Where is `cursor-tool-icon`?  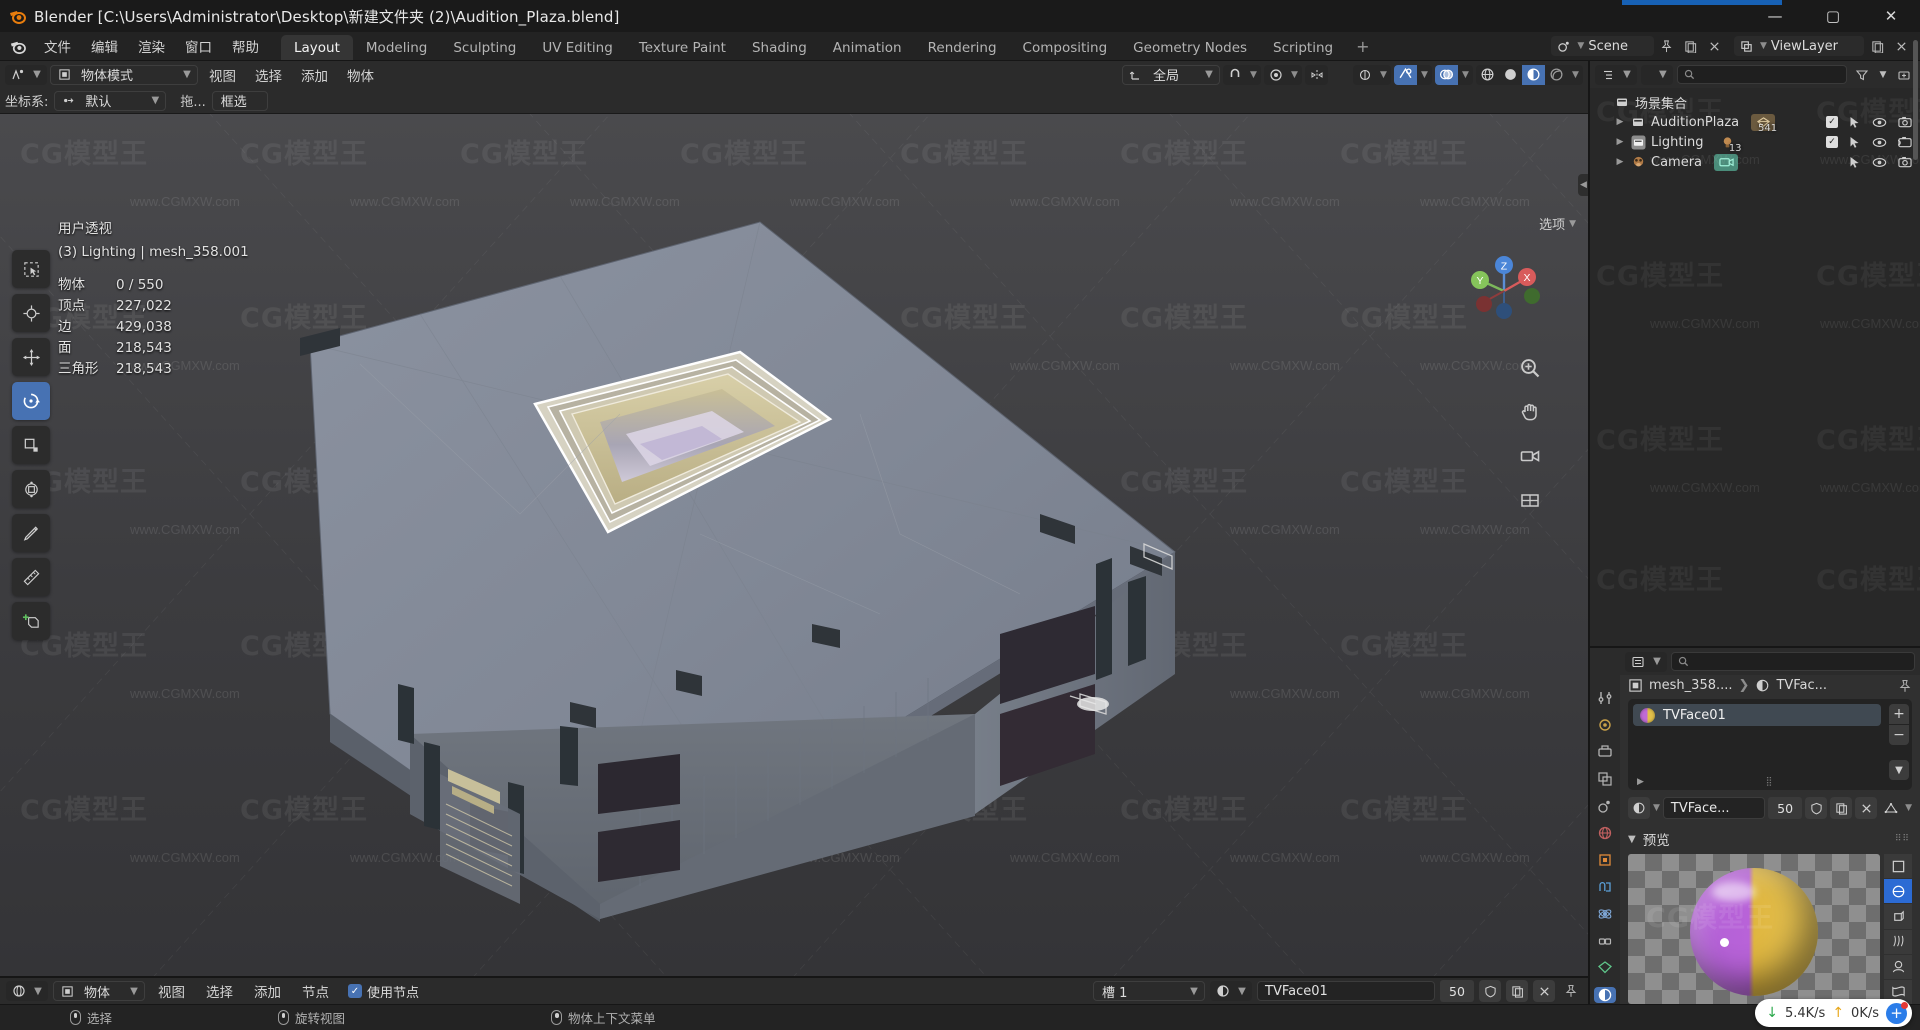
cursor-tool-icon is located at coordinates (31, 313).